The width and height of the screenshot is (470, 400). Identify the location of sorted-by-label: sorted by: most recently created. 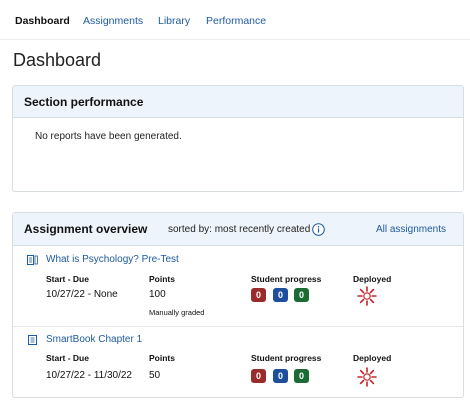
(239, 229).